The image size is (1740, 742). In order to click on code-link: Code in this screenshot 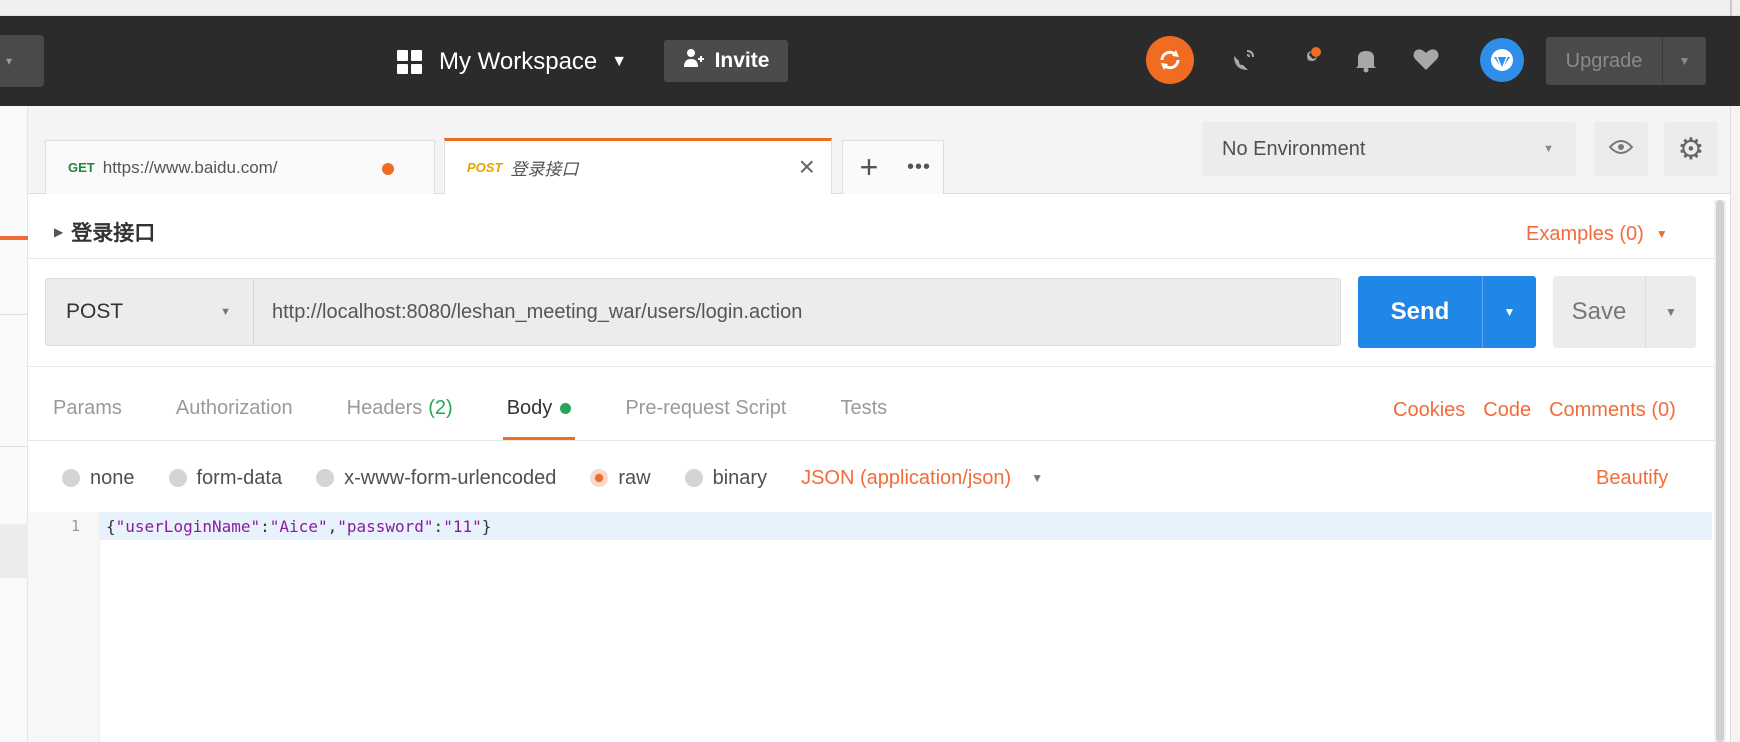, I will do `click(1507, 410)`.